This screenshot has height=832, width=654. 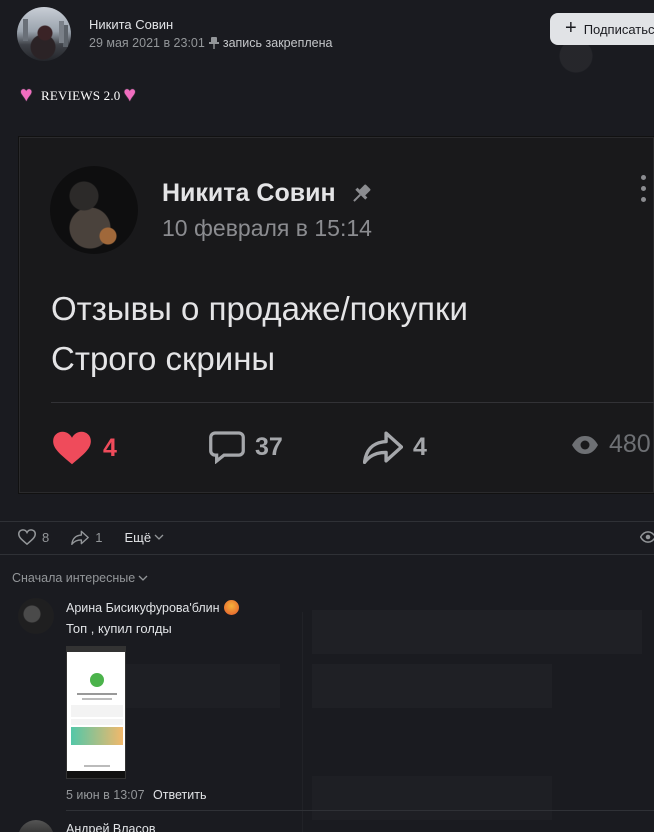 I want to click on embedded-text: Отзывы о продаже/покупки Строго скрины, so click(x=259, y=334).